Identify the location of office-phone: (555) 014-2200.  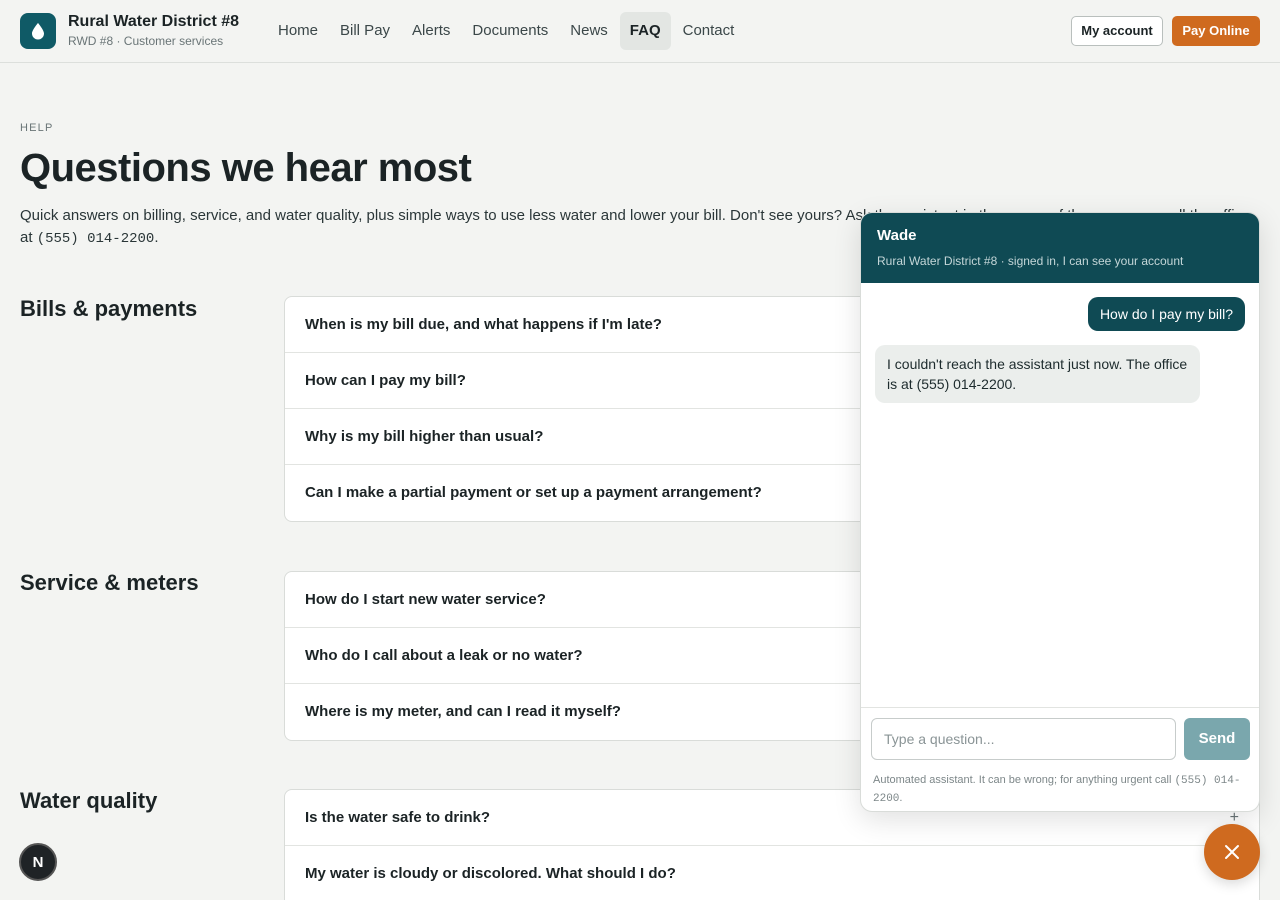
(95, 239).